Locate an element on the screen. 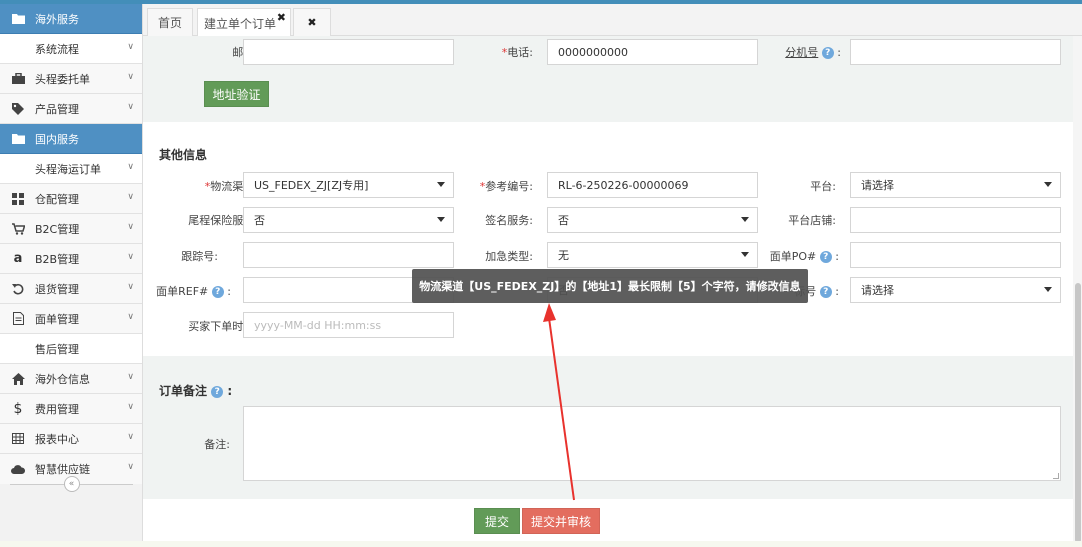  bottom-strip is located at coordinates (541, 544).